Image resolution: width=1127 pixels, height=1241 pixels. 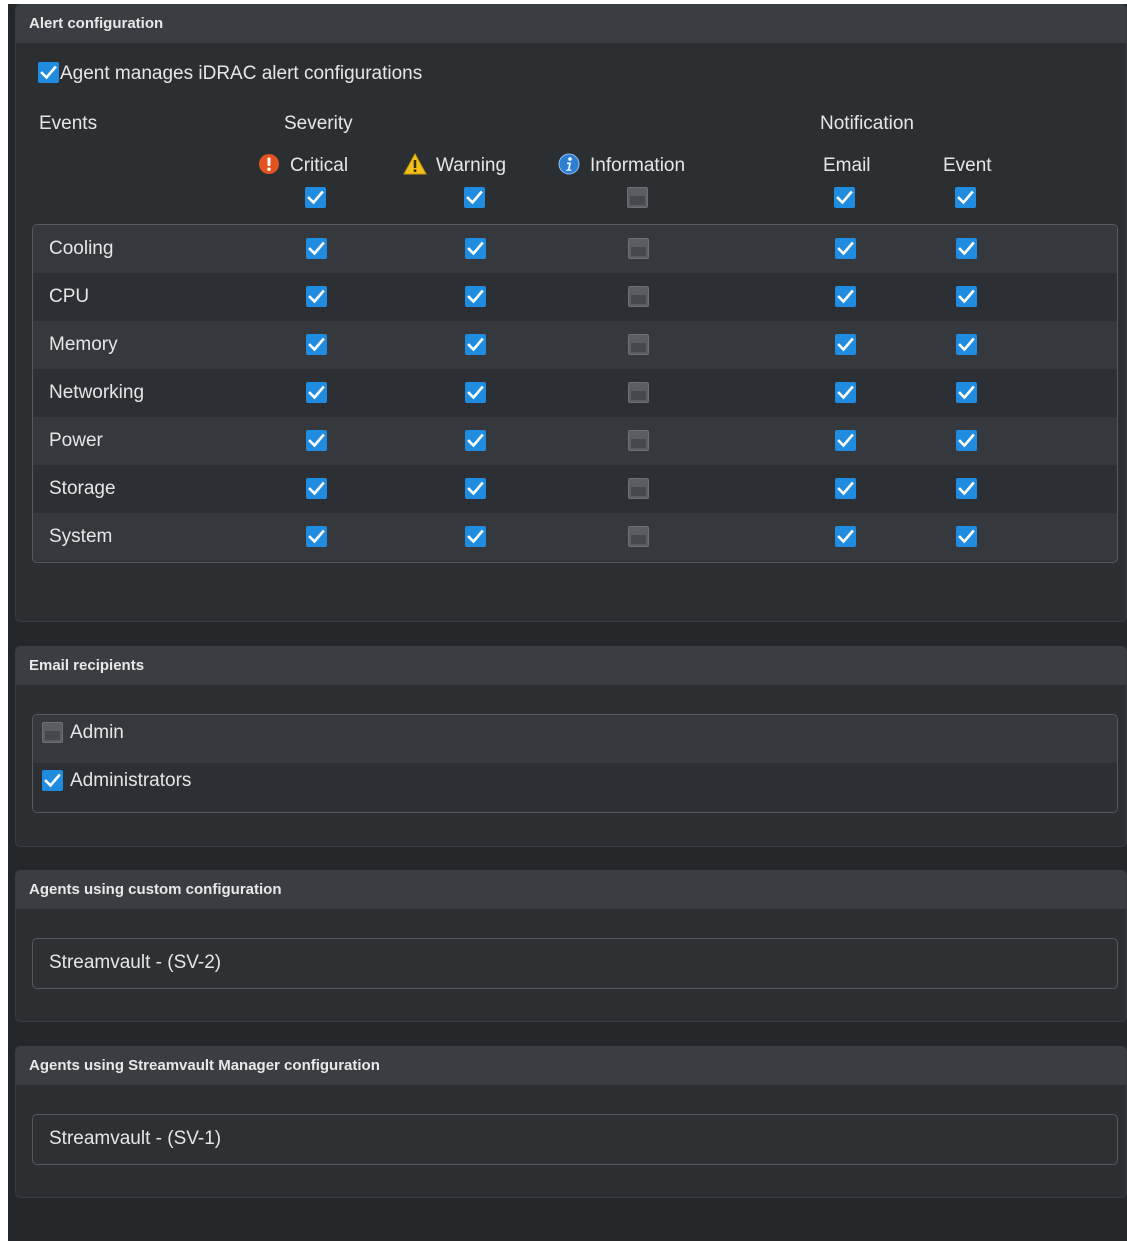 I want to click on storage-event-checkbox, so click(x=966, y=488).